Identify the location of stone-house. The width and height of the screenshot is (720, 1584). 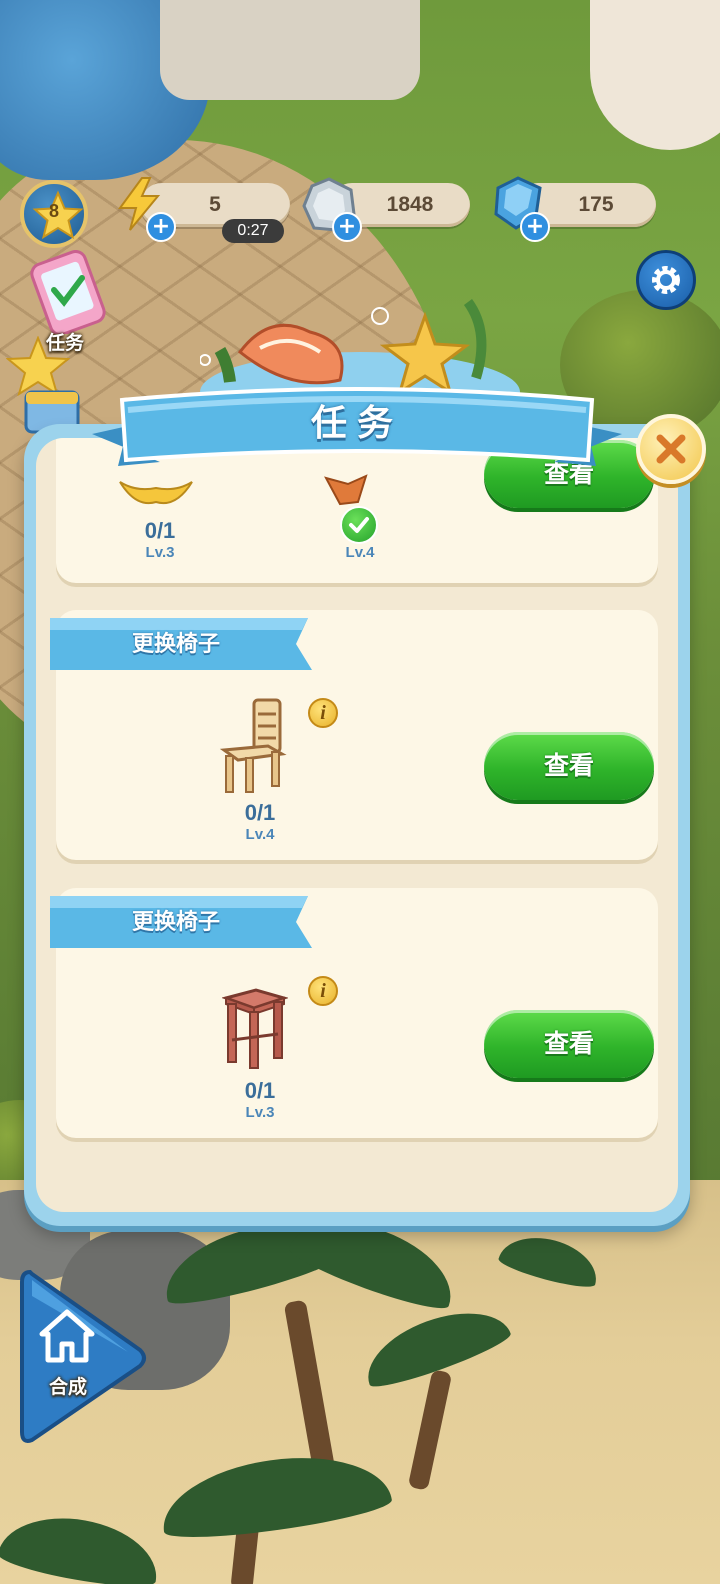
(290, 50).